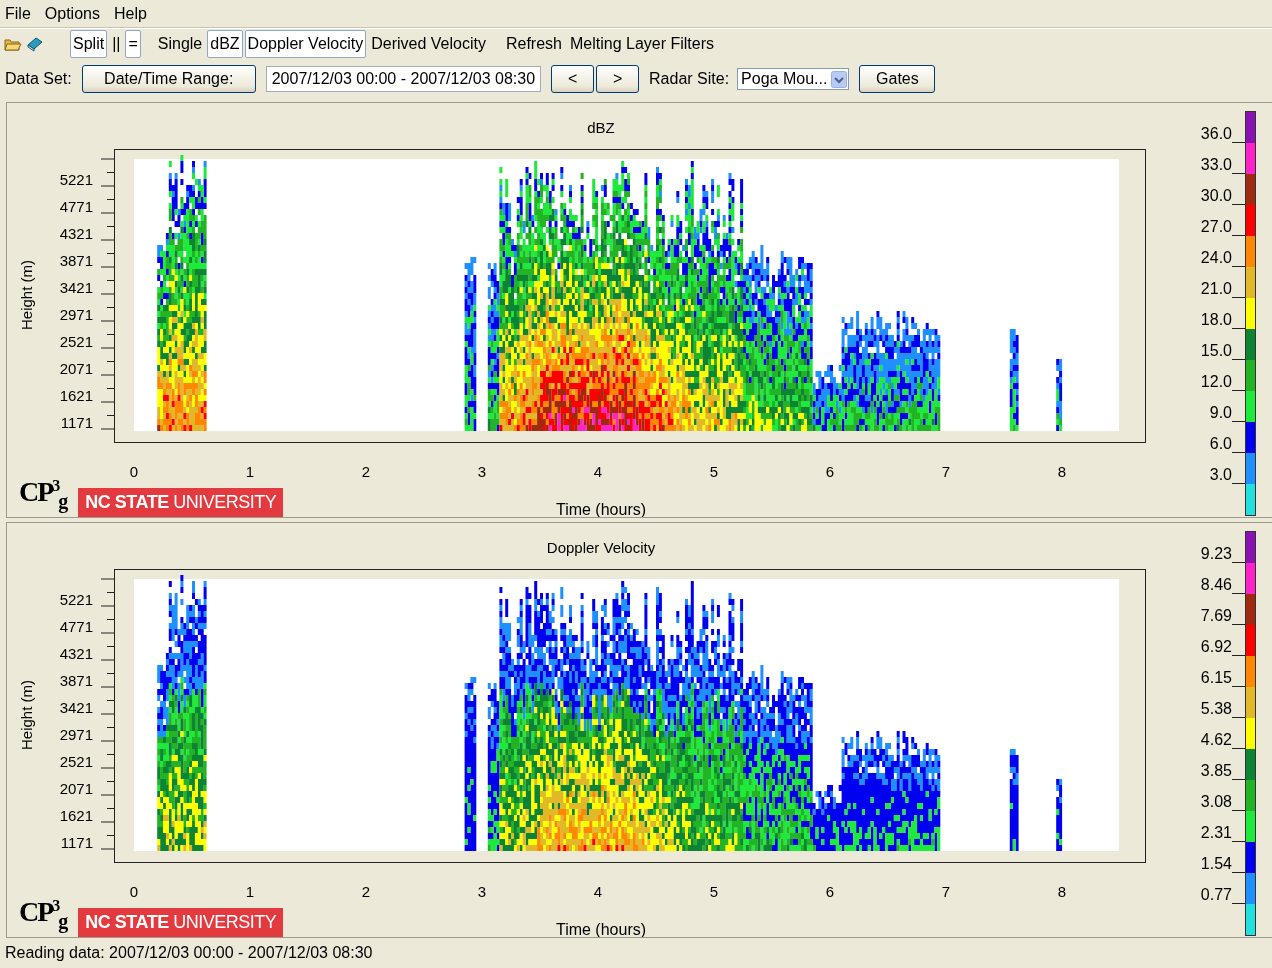 The width and height of the screenshot is (1272, 968). What do you see at coordinates (1216, 803) in the screenshot?
I see `legend-label: 3.08` at bounding box center [1216, 803].